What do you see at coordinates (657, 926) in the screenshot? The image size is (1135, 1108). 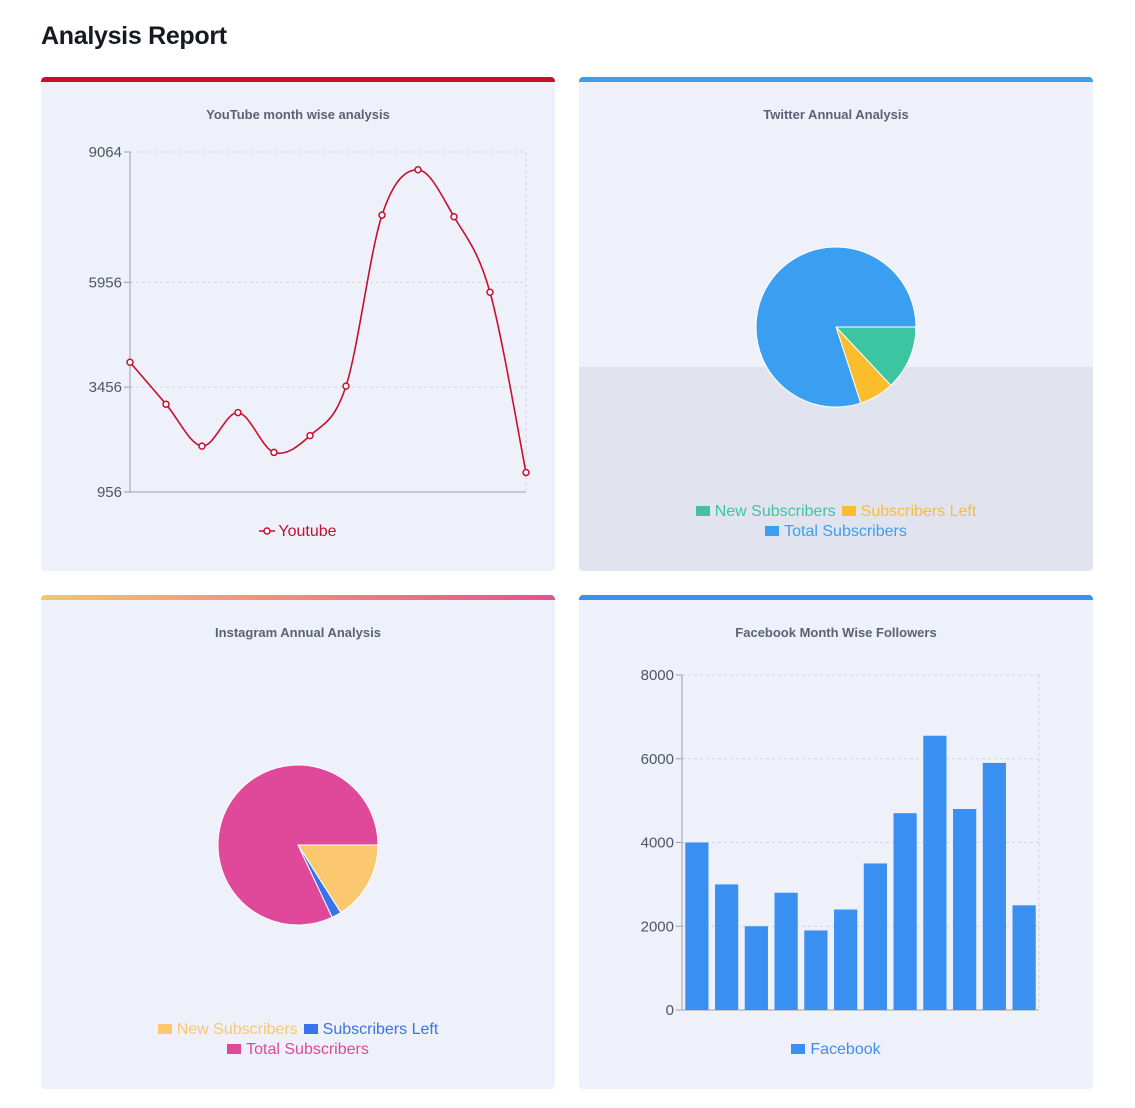 I see `y-tick-label: 2000` at bounding box center [657, 926].